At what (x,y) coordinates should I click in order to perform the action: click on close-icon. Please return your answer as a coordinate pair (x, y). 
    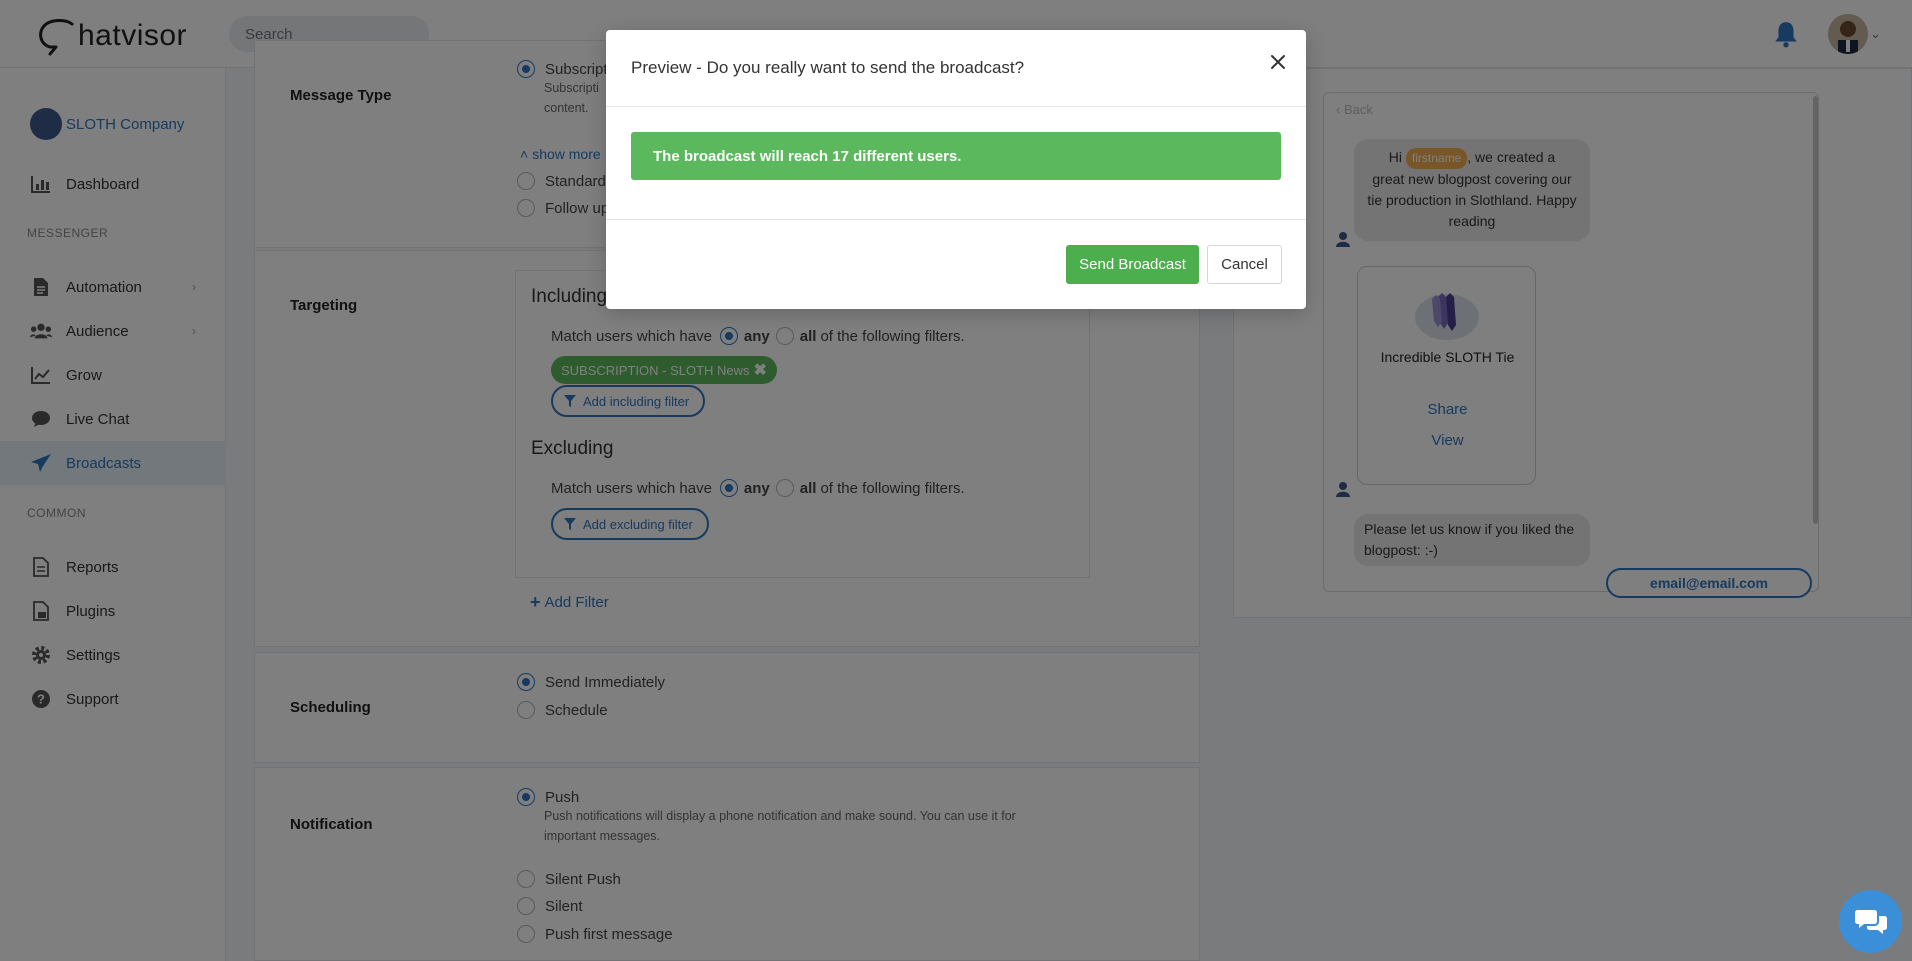
    Looking at the image, I should click on (1278, 62).